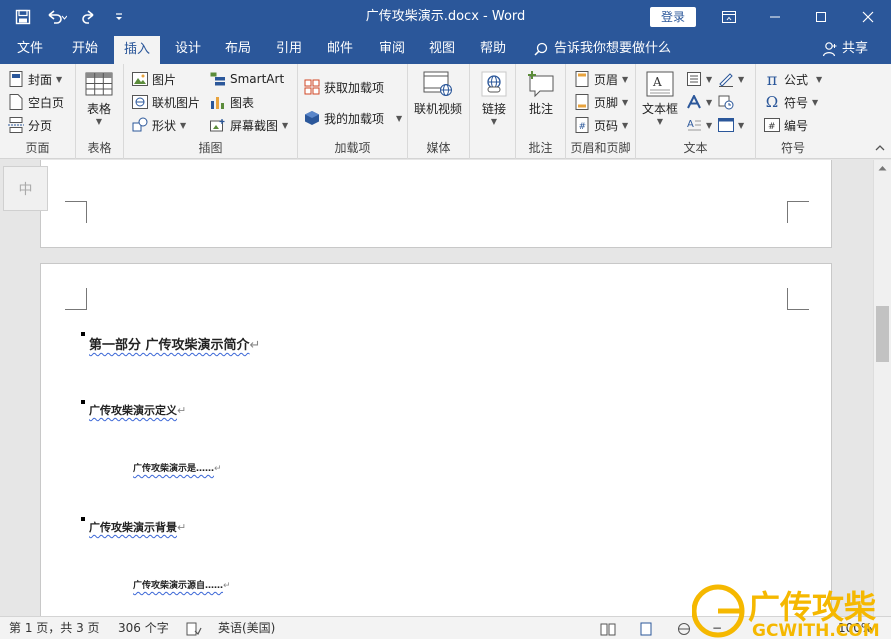 This screenshot has width=891, height=639. I want to click on object-button: ▼, so click(731, 125).